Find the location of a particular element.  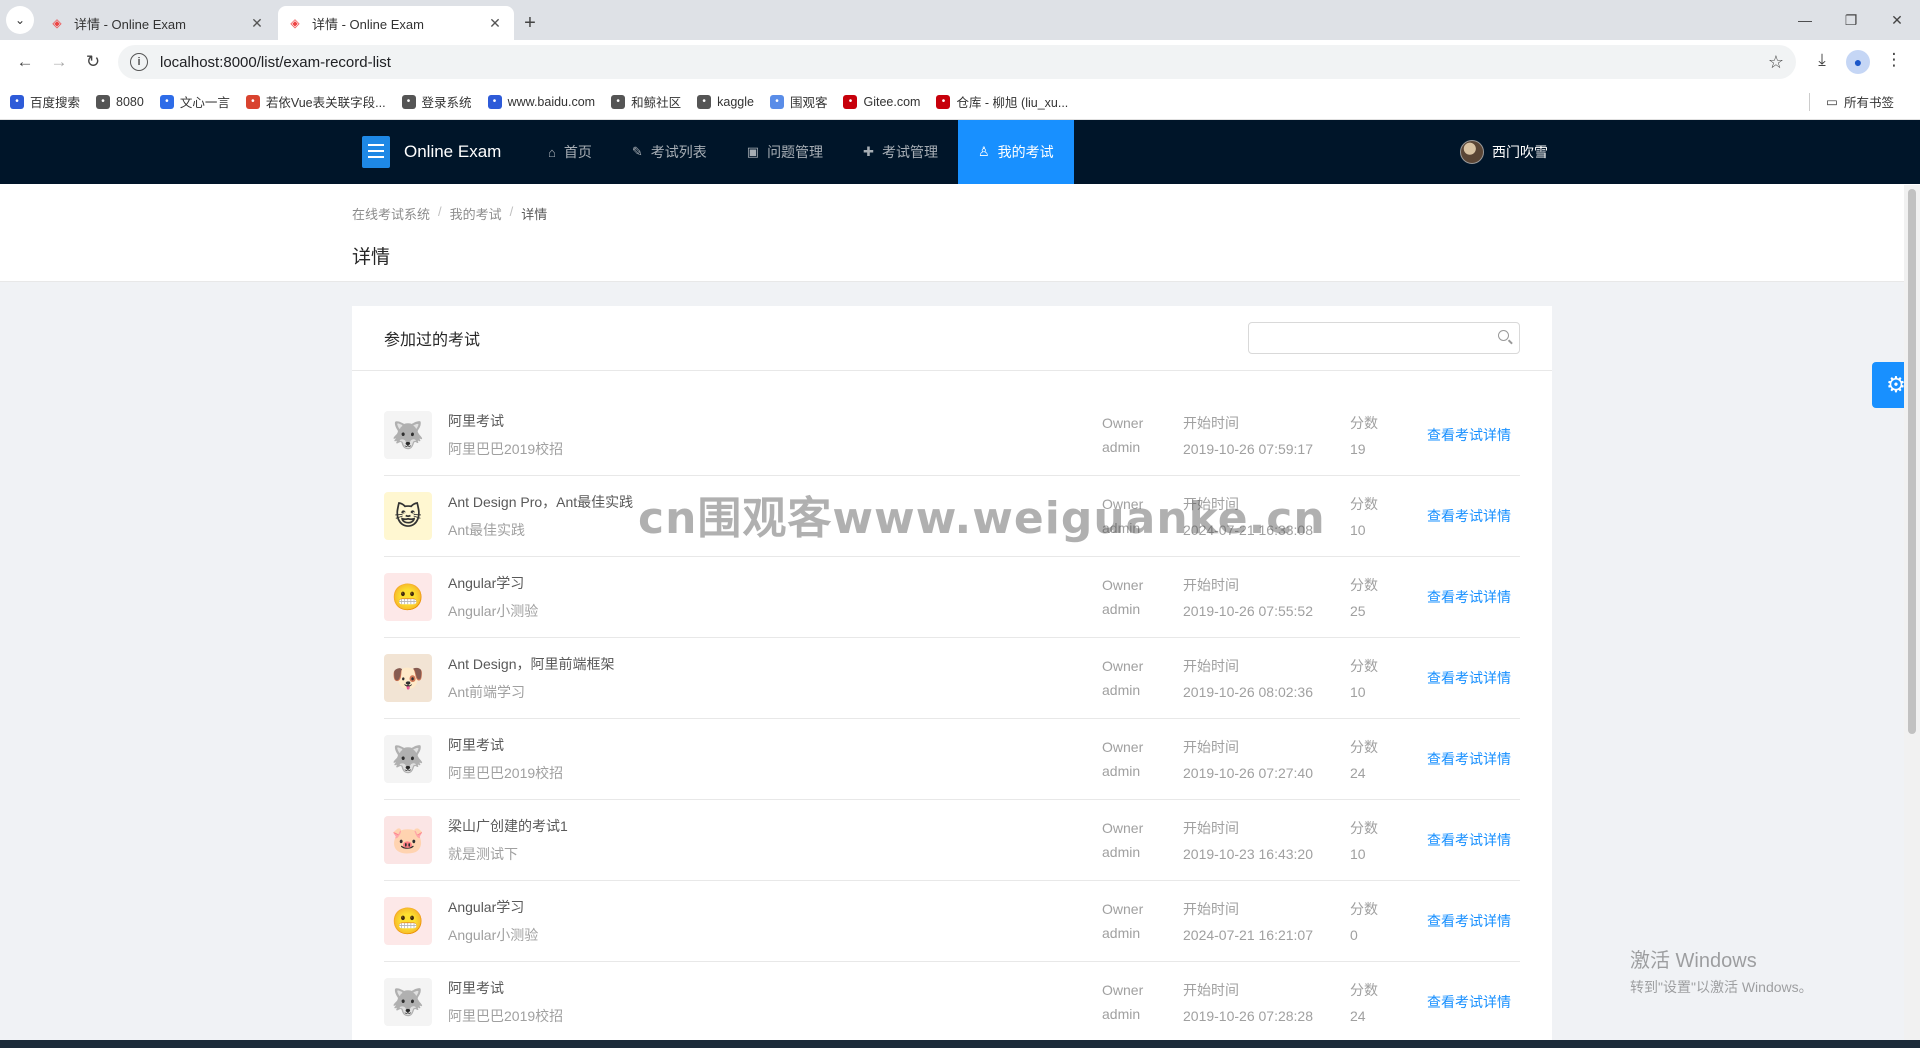

exam-meta: 阿里考试 阿里巴巴2019校招 is located at coordinates (775, 1002).